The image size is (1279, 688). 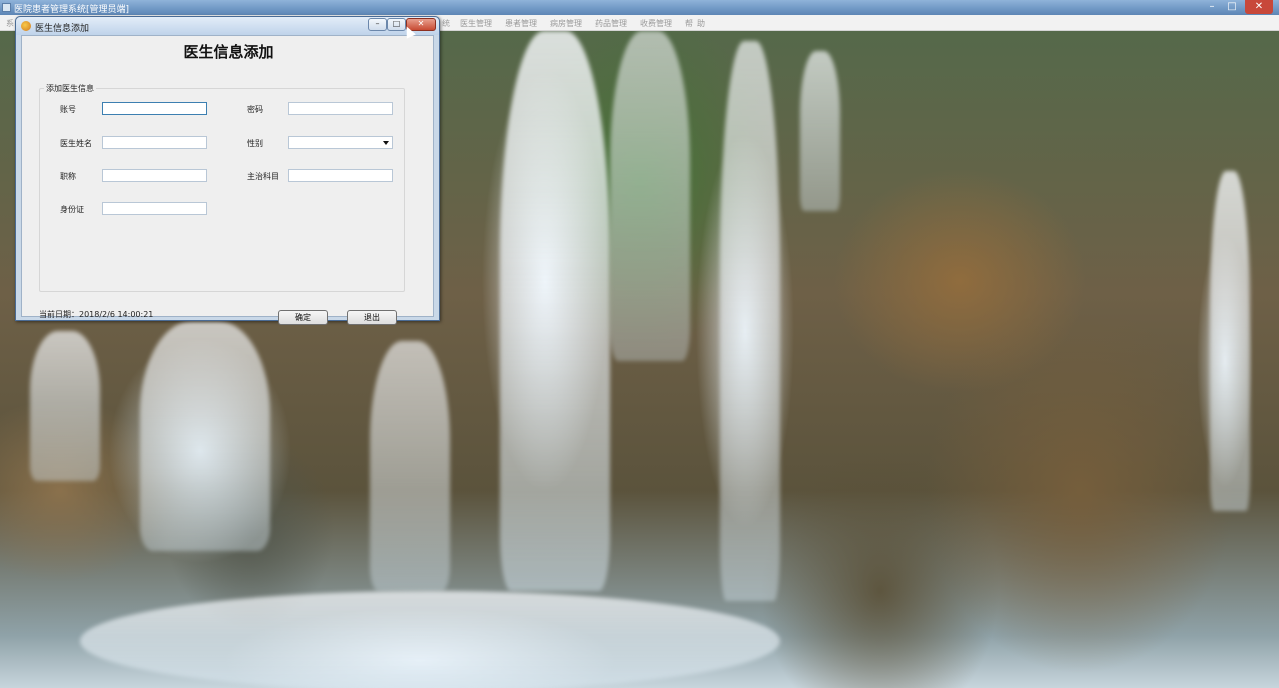 What do you see at coordinates (430, 639) in the screenshot?
I see `pool-water` at bounding box center [430, 639].